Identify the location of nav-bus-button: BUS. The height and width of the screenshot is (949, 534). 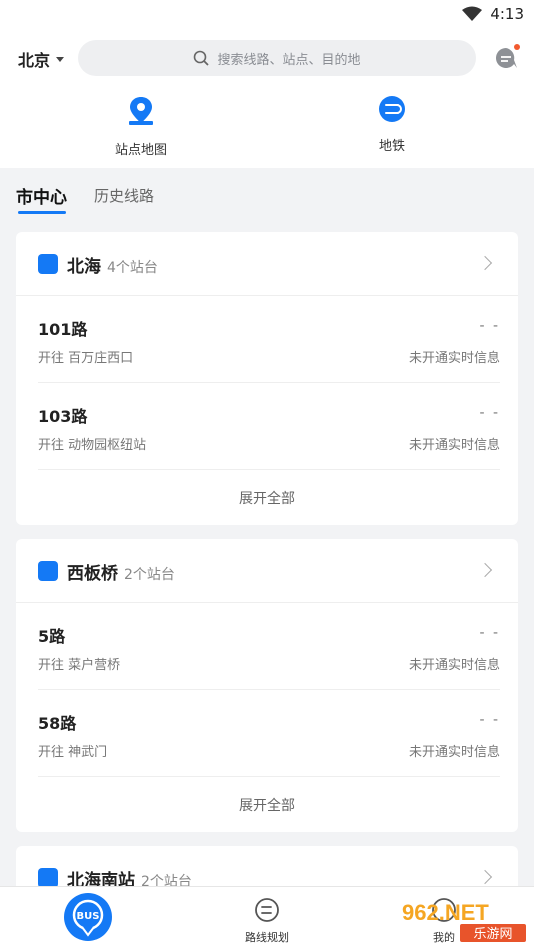
(88, 917).